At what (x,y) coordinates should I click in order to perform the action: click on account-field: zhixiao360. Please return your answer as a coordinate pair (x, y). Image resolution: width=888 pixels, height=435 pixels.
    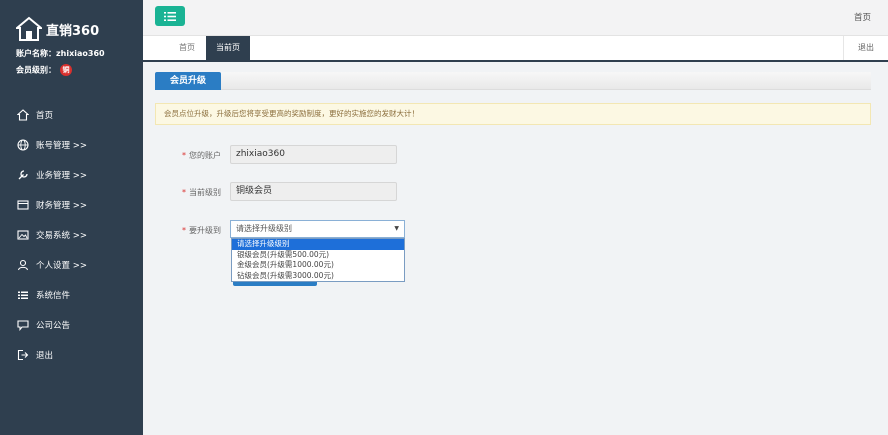
    Looking at the image, I should click on (313, 154).